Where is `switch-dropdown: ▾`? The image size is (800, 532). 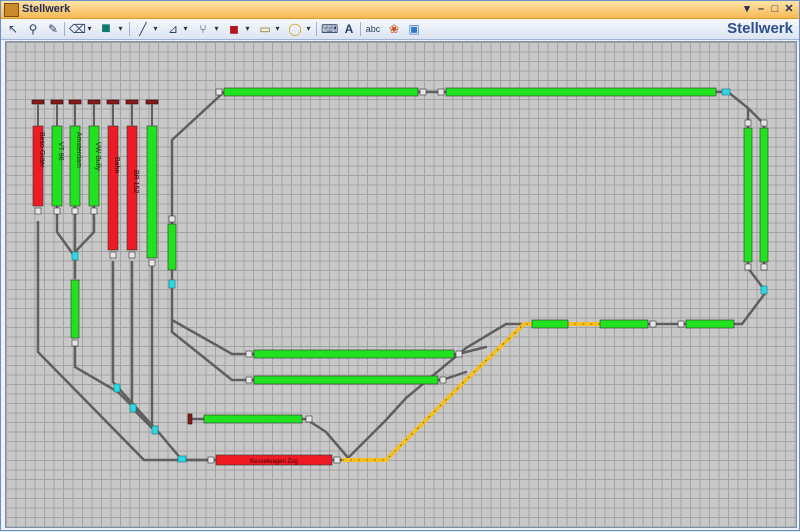 switch-dropdown: ▾ is located at coordinates (216, 29).